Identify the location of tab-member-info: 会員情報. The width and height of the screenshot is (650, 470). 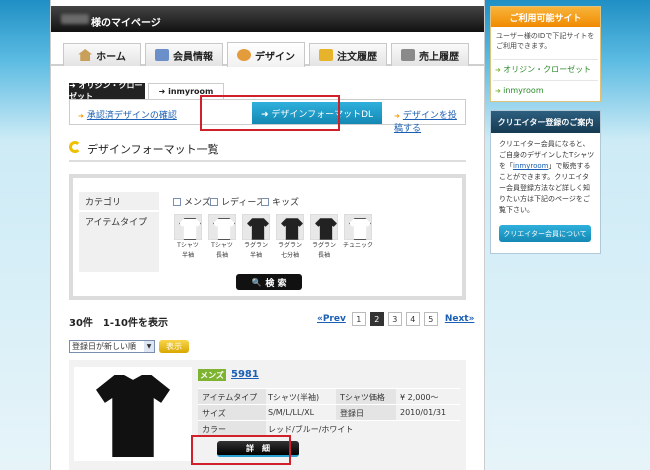
(184, 54).